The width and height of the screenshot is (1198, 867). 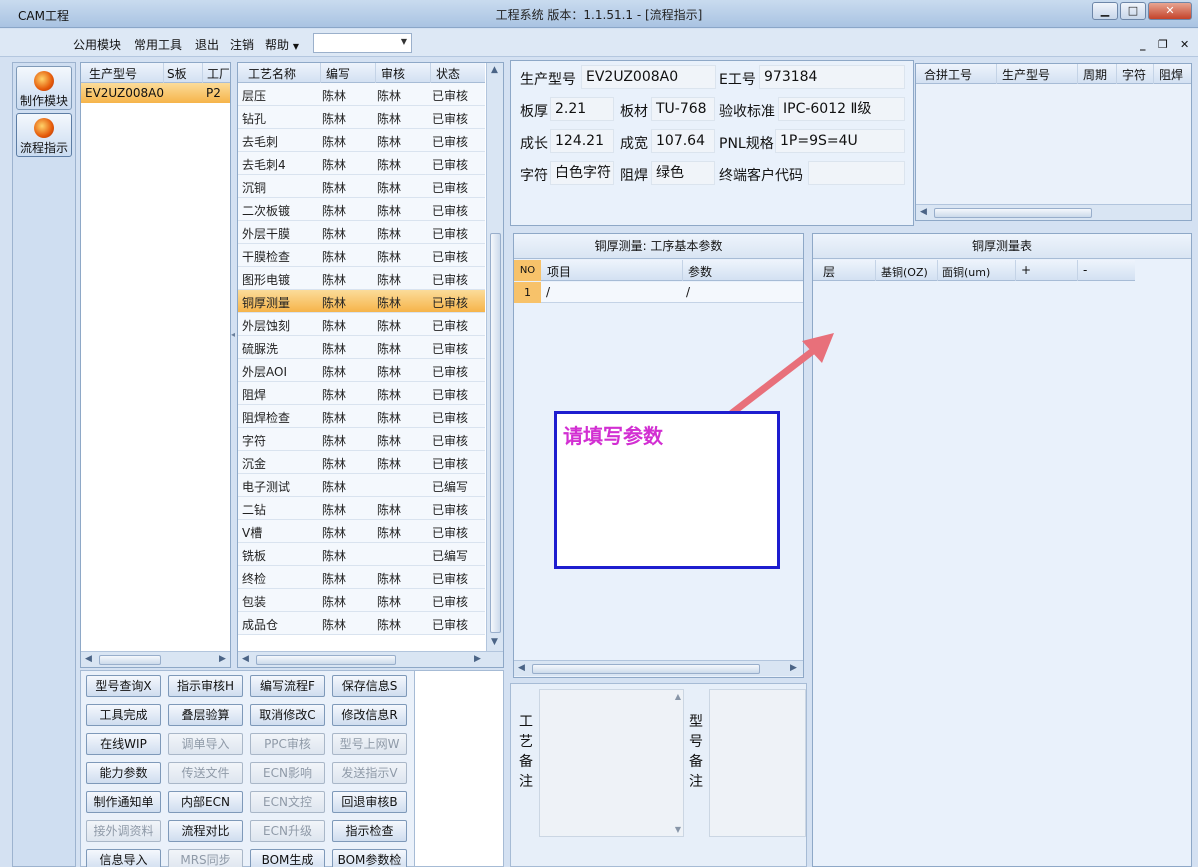 I want to click on action-button: 内部ECN, so click(x=205, y=802).